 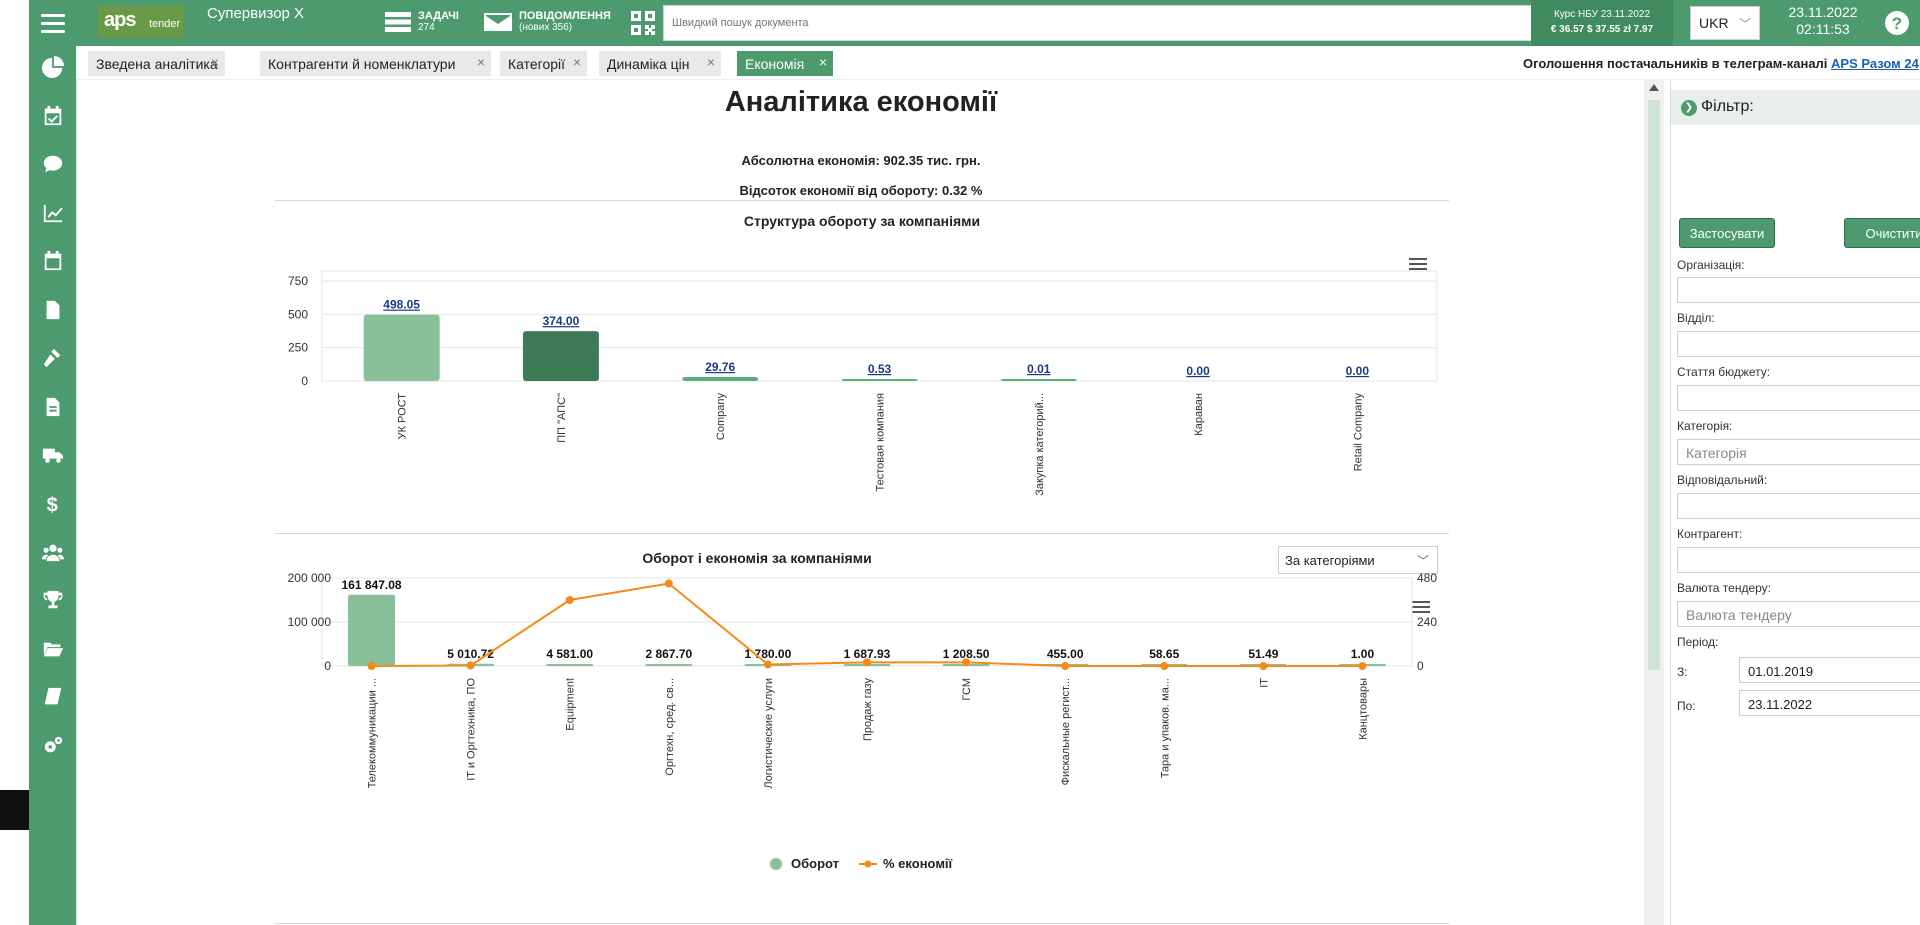 What do you see at coordinates (1705, 426) in the screenshot?
I see `category-label: Категорія:` at bounding box center [1705, 426].